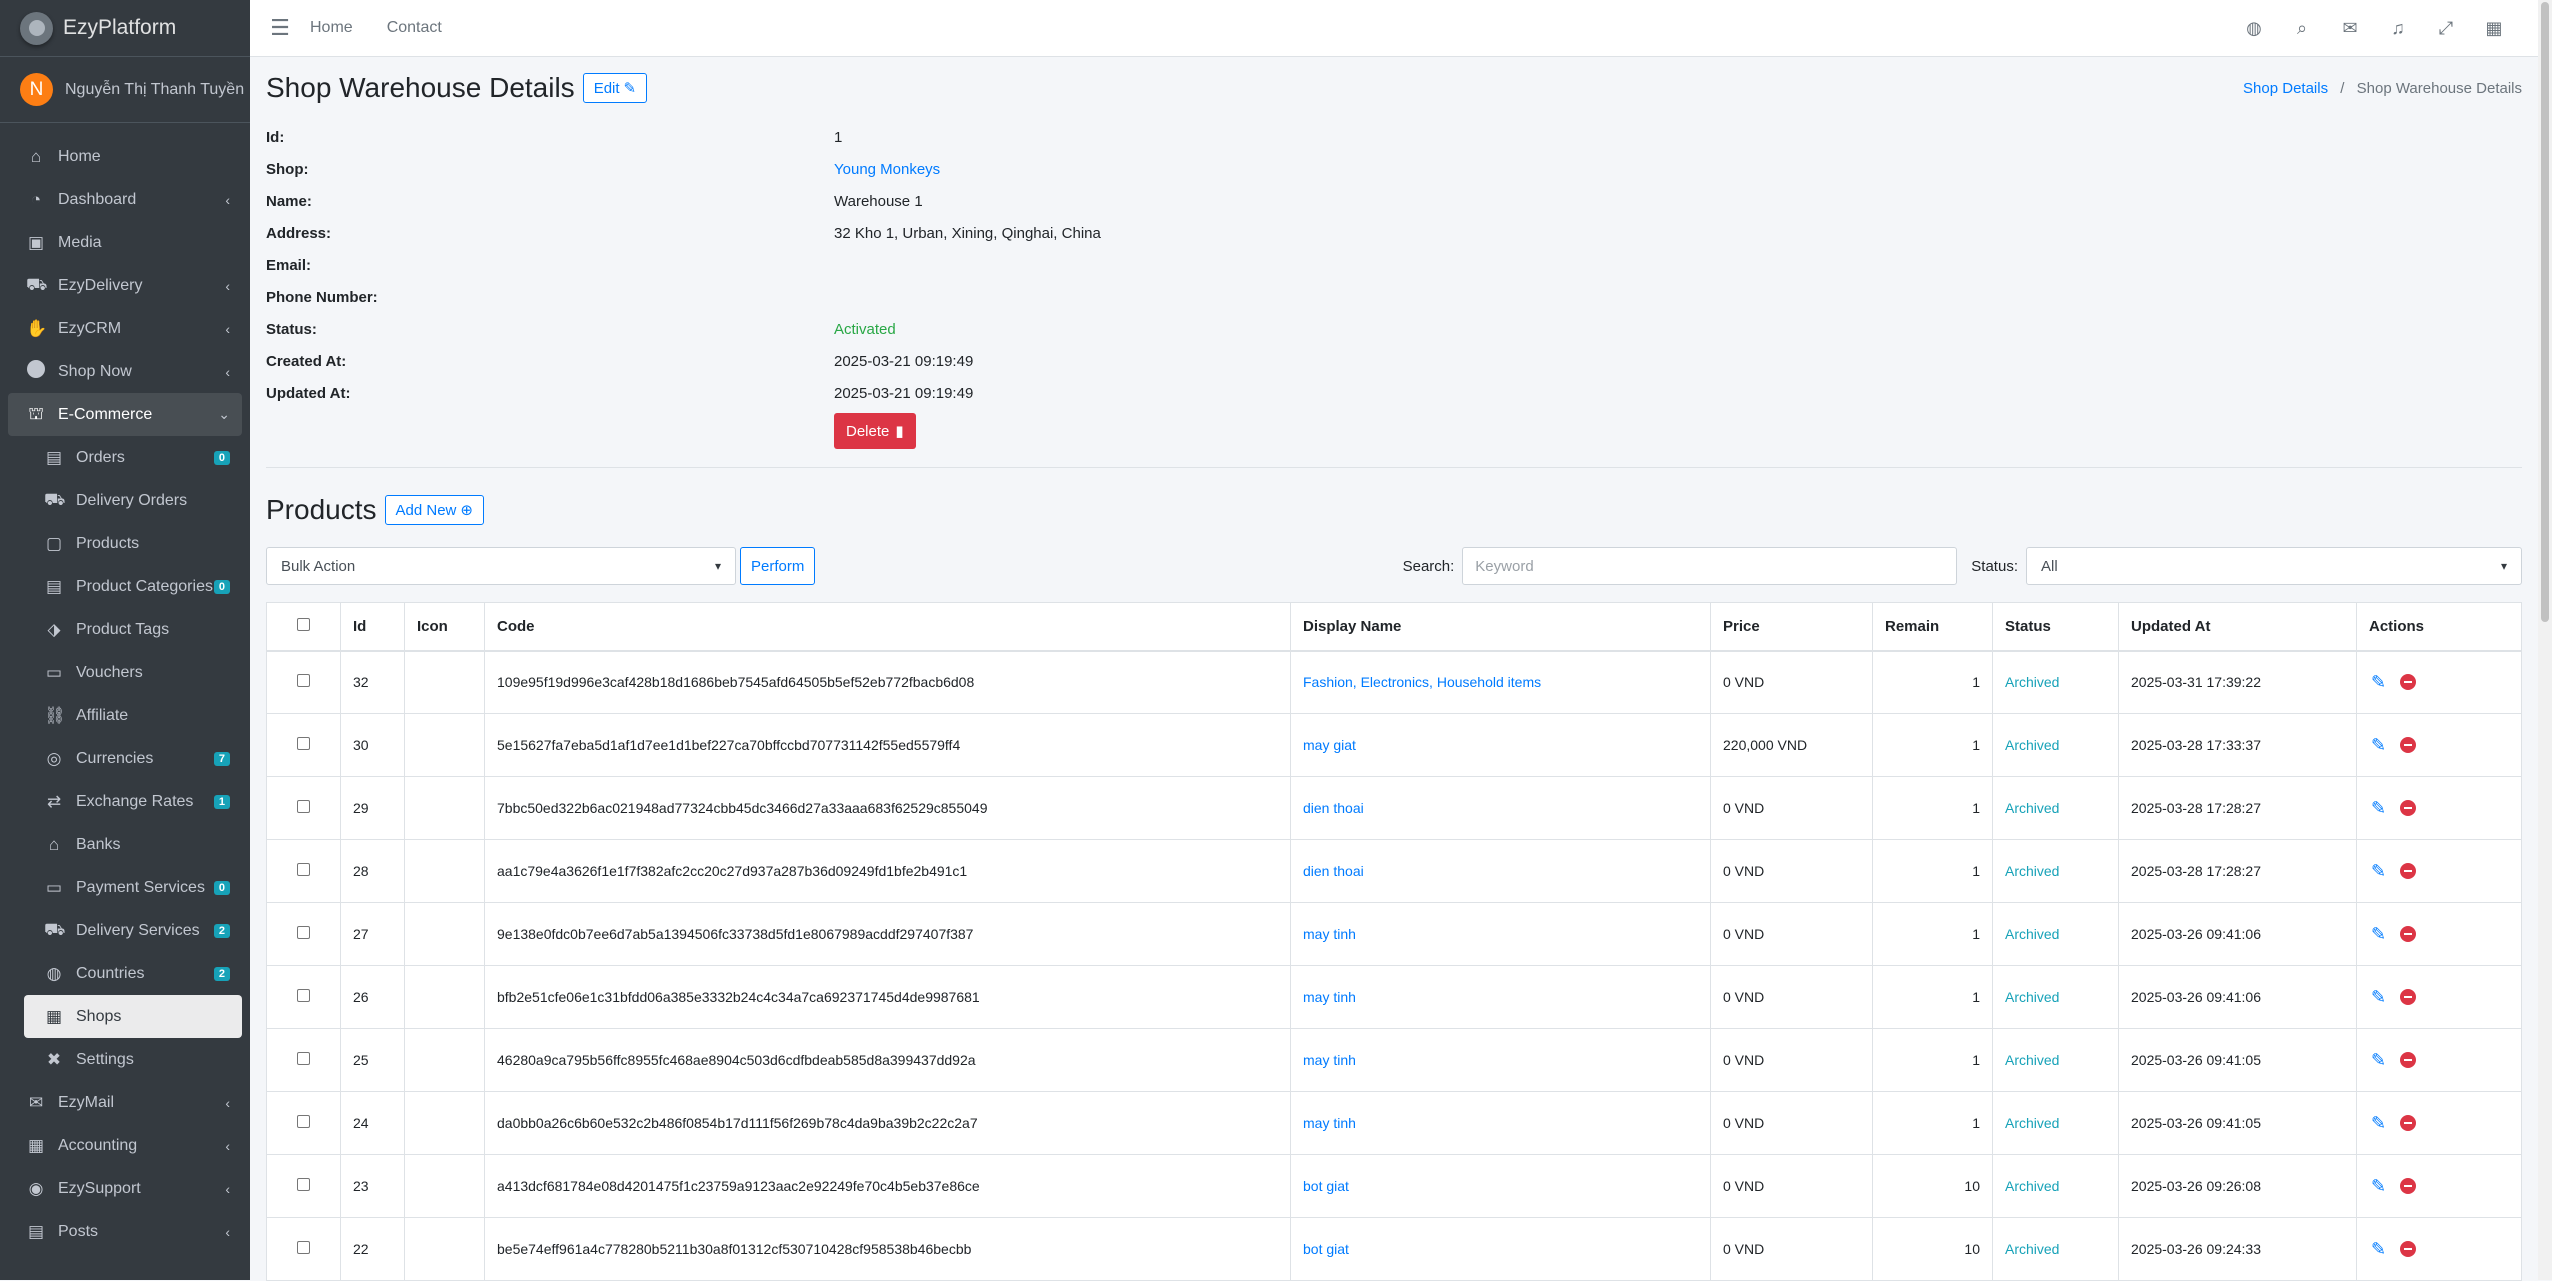 This screenshot has height=1281, width=2552. I want to click on sidebar-item-exchange-rates: ⇄ Exchange Rates 1, so click(125, 801).